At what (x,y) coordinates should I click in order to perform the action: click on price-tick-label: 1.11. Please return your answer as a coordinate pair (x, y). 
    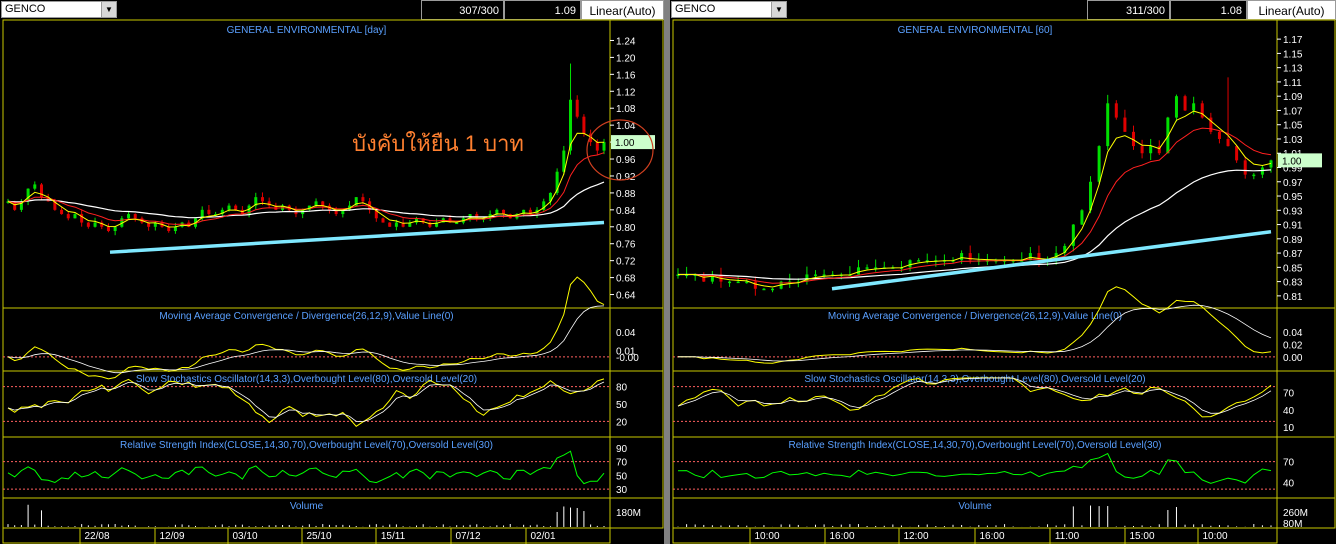
    Looking at the image, I should click on (1292, 83).